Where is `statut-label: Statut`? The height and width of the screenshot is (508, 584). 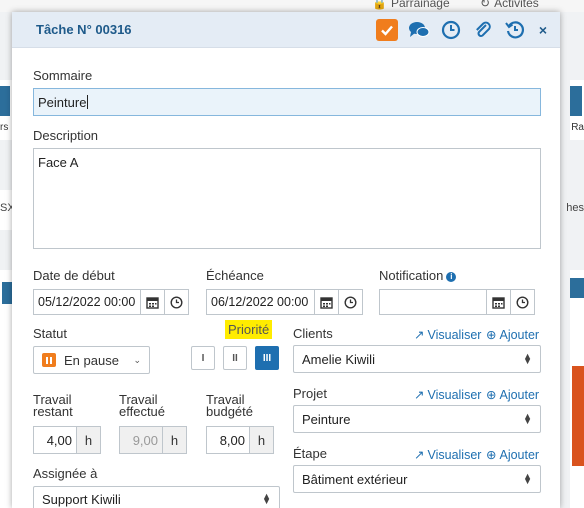
statut-label: Statut is located at coordinates (50, 333).